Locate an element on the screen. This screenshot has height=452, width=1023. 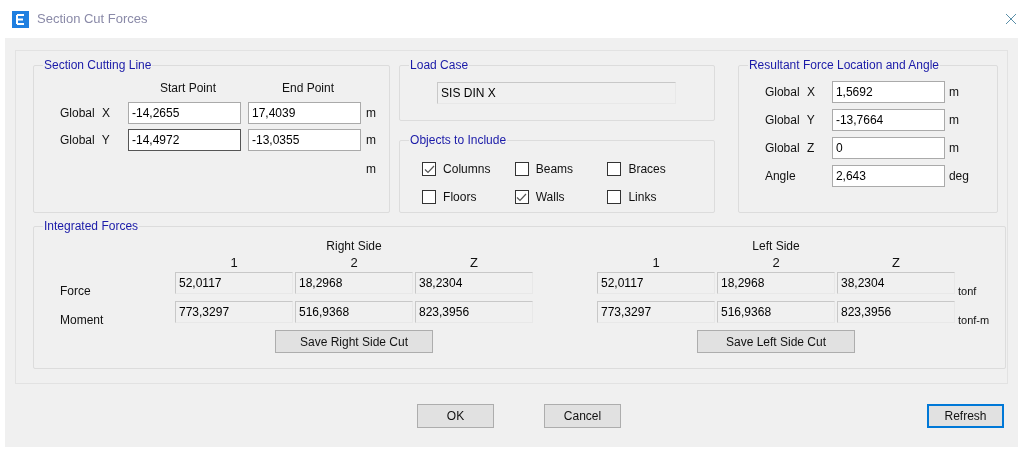
text-field: -14,4972 is located at coordinates (184, 140).